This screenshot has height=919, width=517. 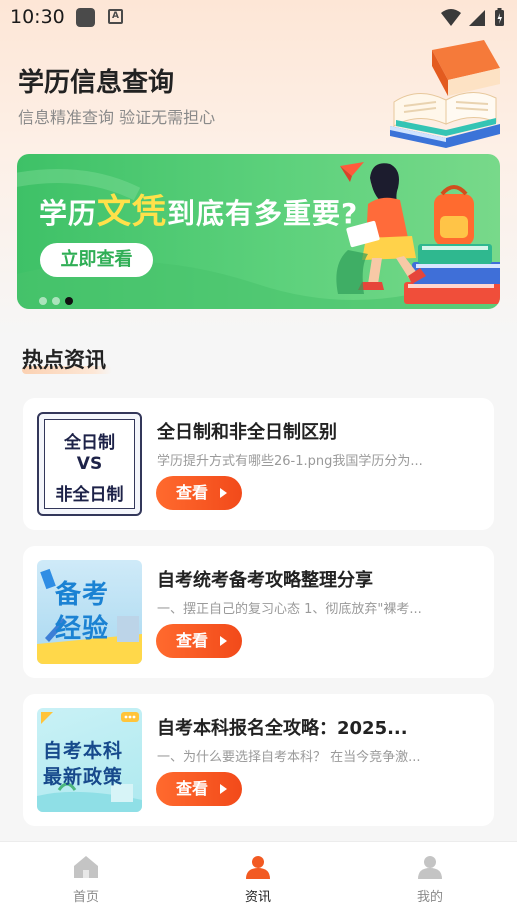 What do you see at coordinates (257, 897) in the screenshot?
I see `nav-label: 资讯` at bounding box center [257, 897].